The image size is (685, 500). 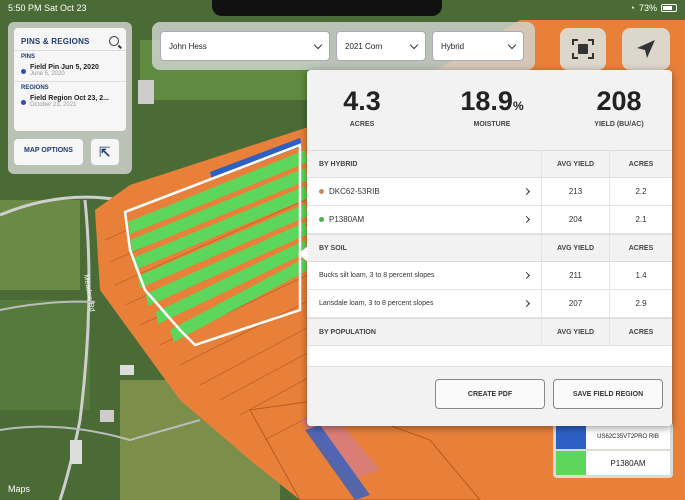 I want to click on pin-date: June 5, 2020, so click(x=47, y=74).